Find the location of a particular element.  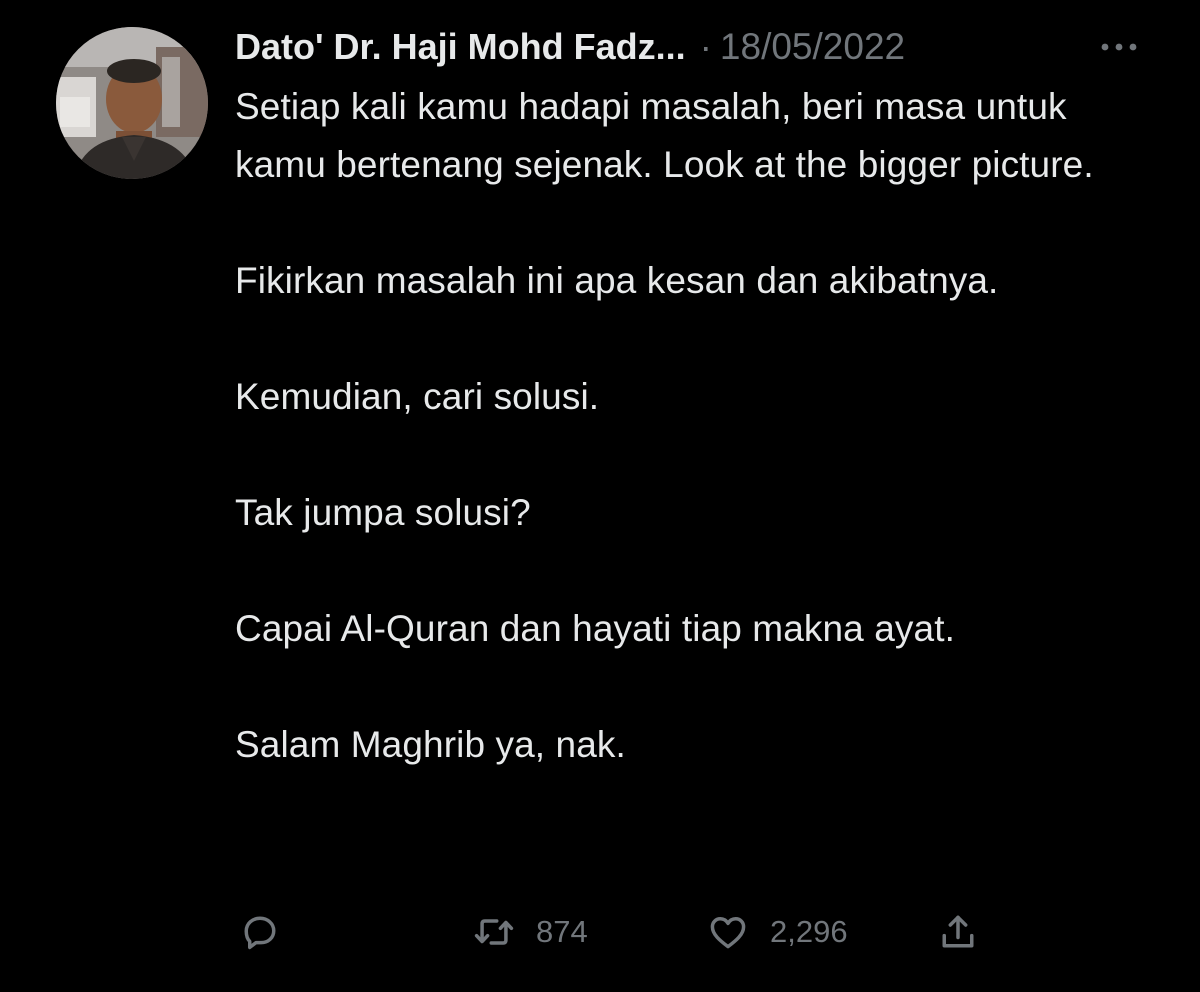

tweet-header: Dato' Dr. Haji Mohd Fadz... · 18/05/2022 is located at coordinates (570, 47).